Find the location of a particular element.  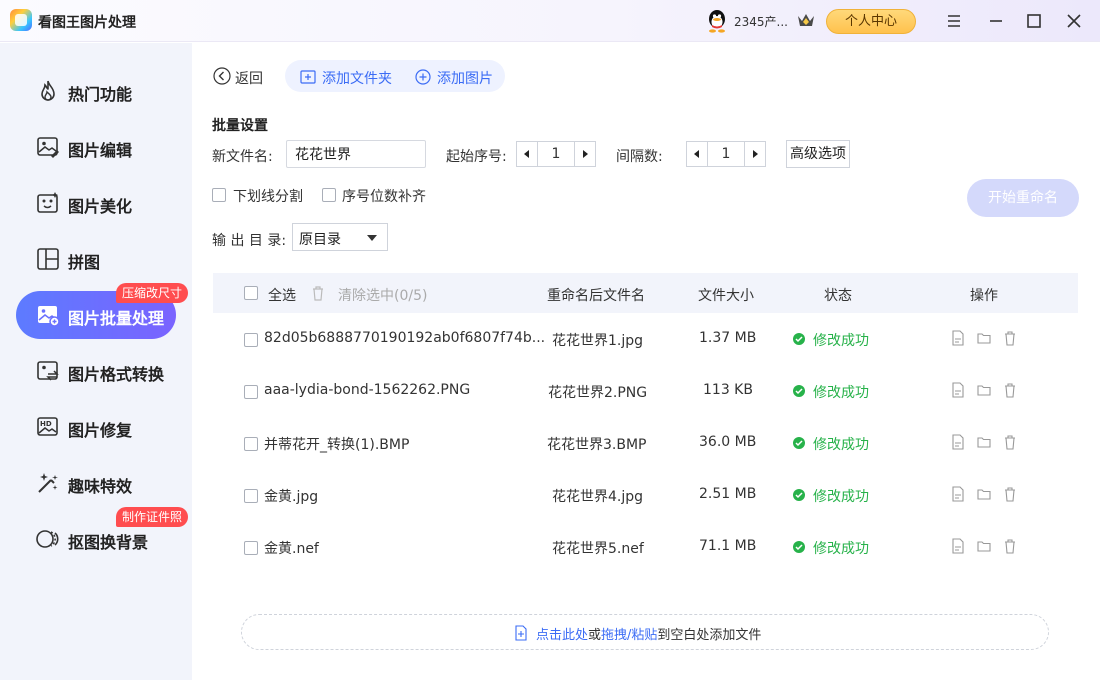

underscore-checkbox is located at coordinates (219, 195).